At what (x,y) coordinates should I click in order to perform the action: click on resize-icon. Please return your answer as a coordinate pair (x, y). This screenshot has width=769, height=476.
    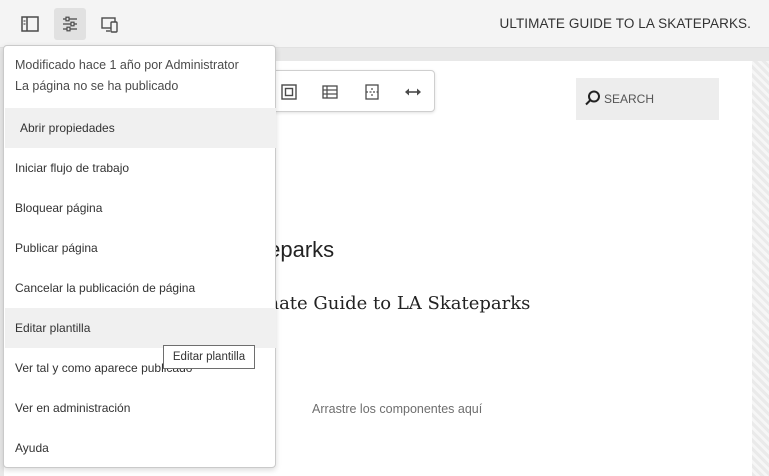
    Looking at the image, I should click on (413, 92).